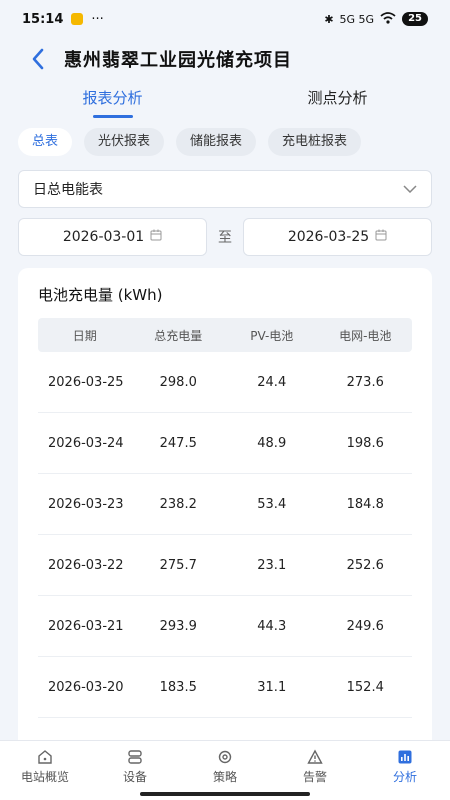 The height and width of the screenshot is (800, 450). Describe the element at coordinates (272, 504) in the screenshot. I see `cell-pv-battery: 53.4` at that location.